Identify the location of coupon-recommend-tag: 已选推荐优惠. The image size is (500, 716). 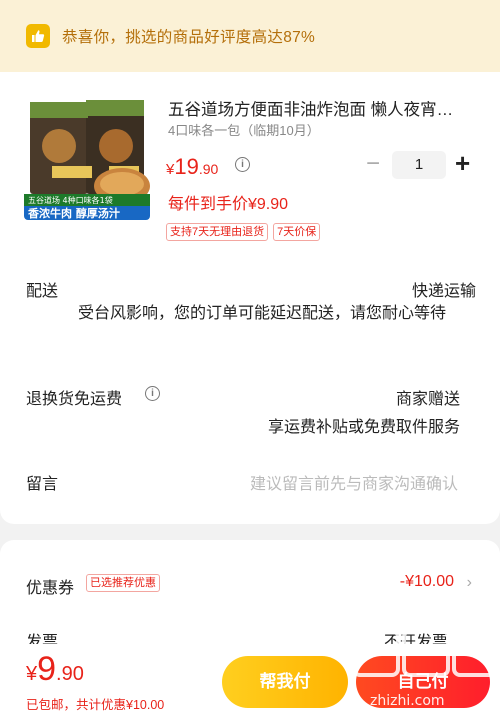
(123, 583).